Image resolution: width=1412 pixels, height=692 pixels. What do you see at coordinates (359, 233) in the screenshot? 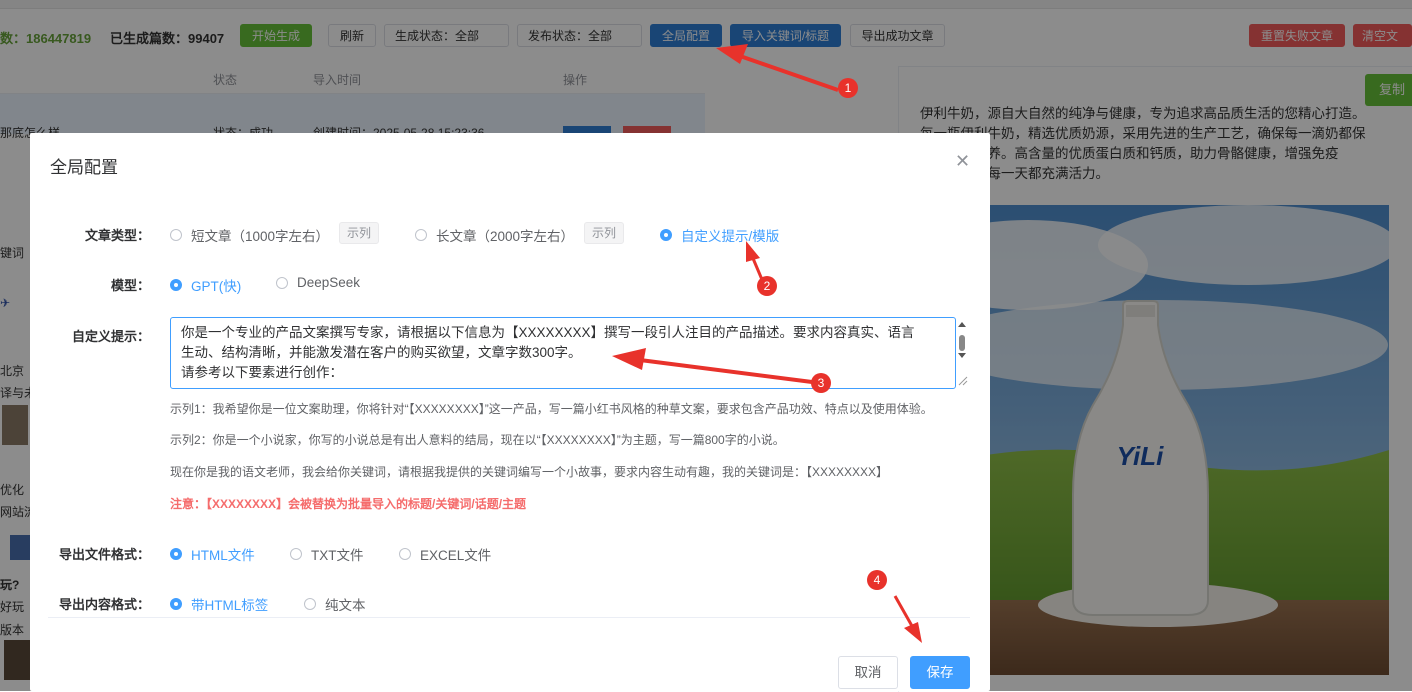
I see `short-example-tag: 示列` at bounding box center [359, 233].